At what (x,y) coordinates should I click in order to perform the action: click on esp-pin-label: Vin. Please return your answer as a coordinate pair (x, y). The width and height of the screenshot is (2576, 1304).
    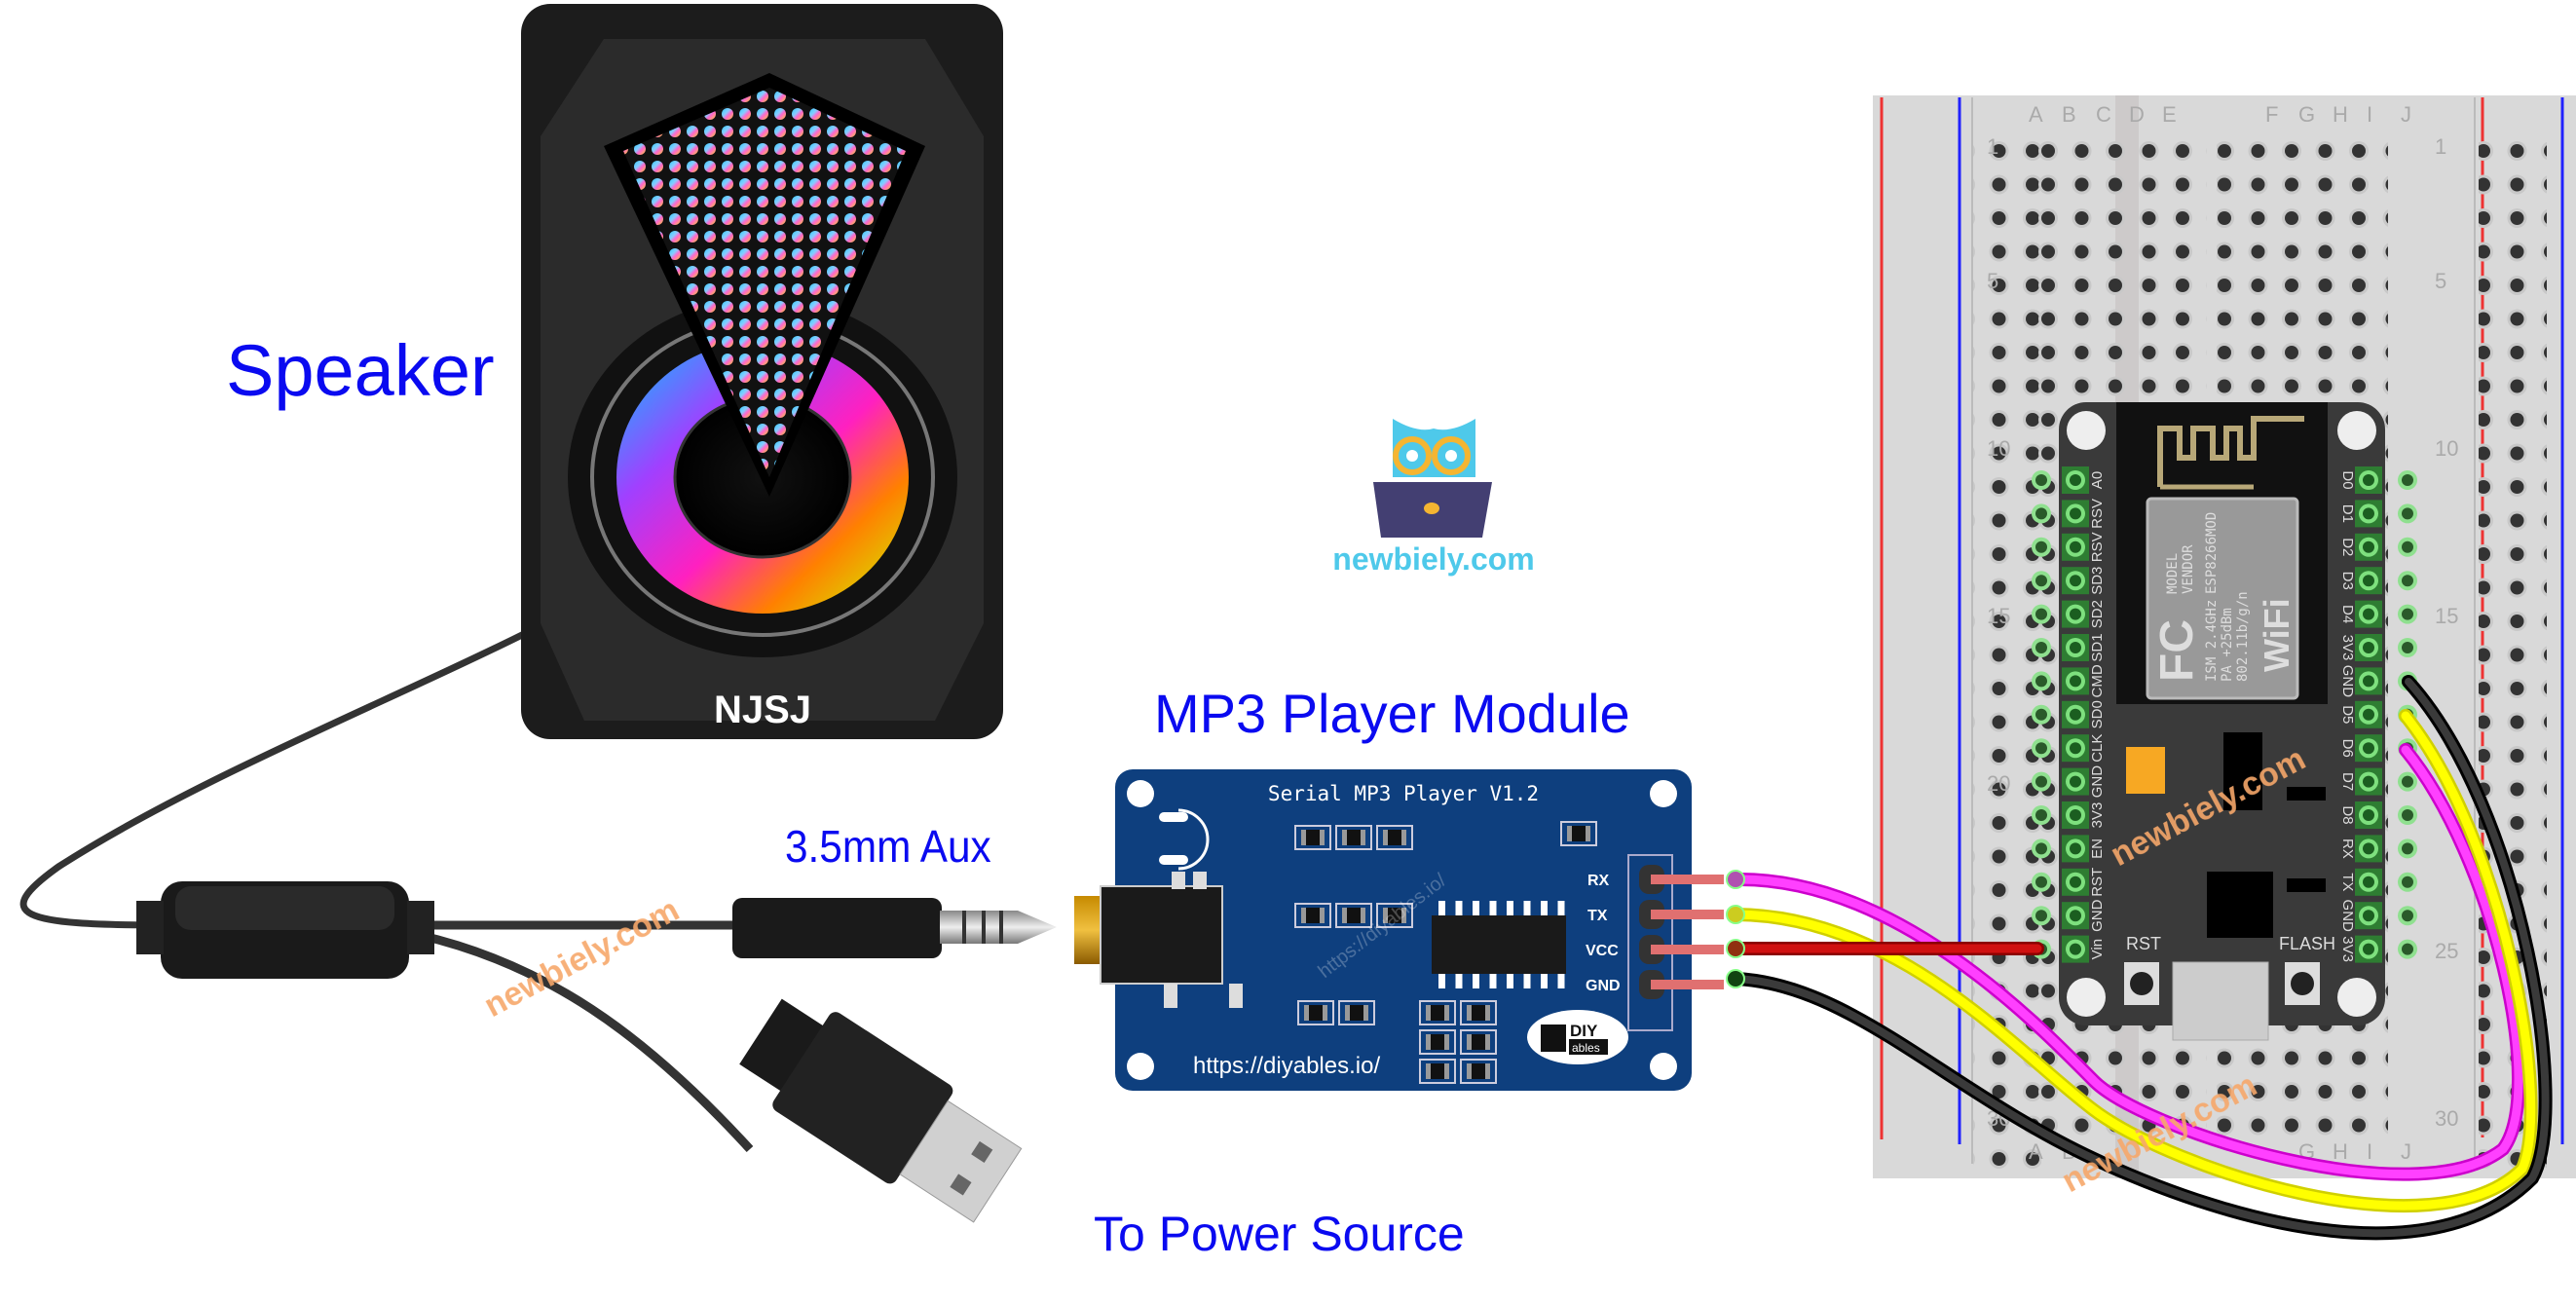
    Looking at the image, I should click on (2097, 949).